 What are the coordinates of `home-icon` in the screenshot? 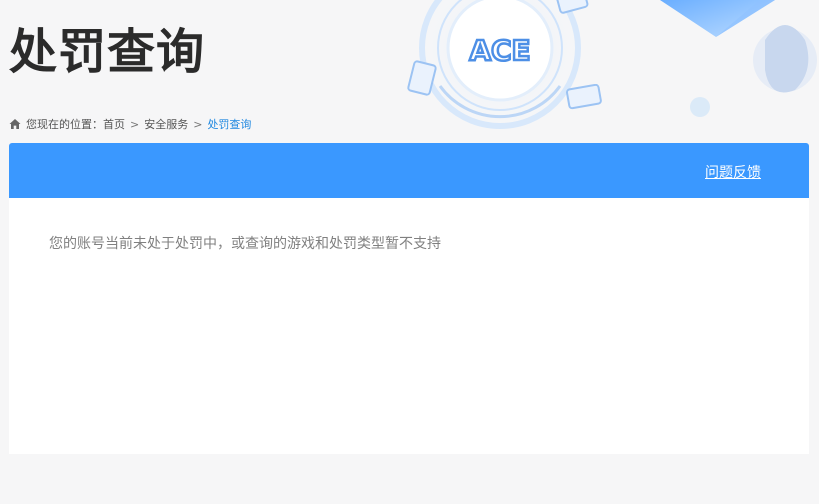 It's located at (15, 124).